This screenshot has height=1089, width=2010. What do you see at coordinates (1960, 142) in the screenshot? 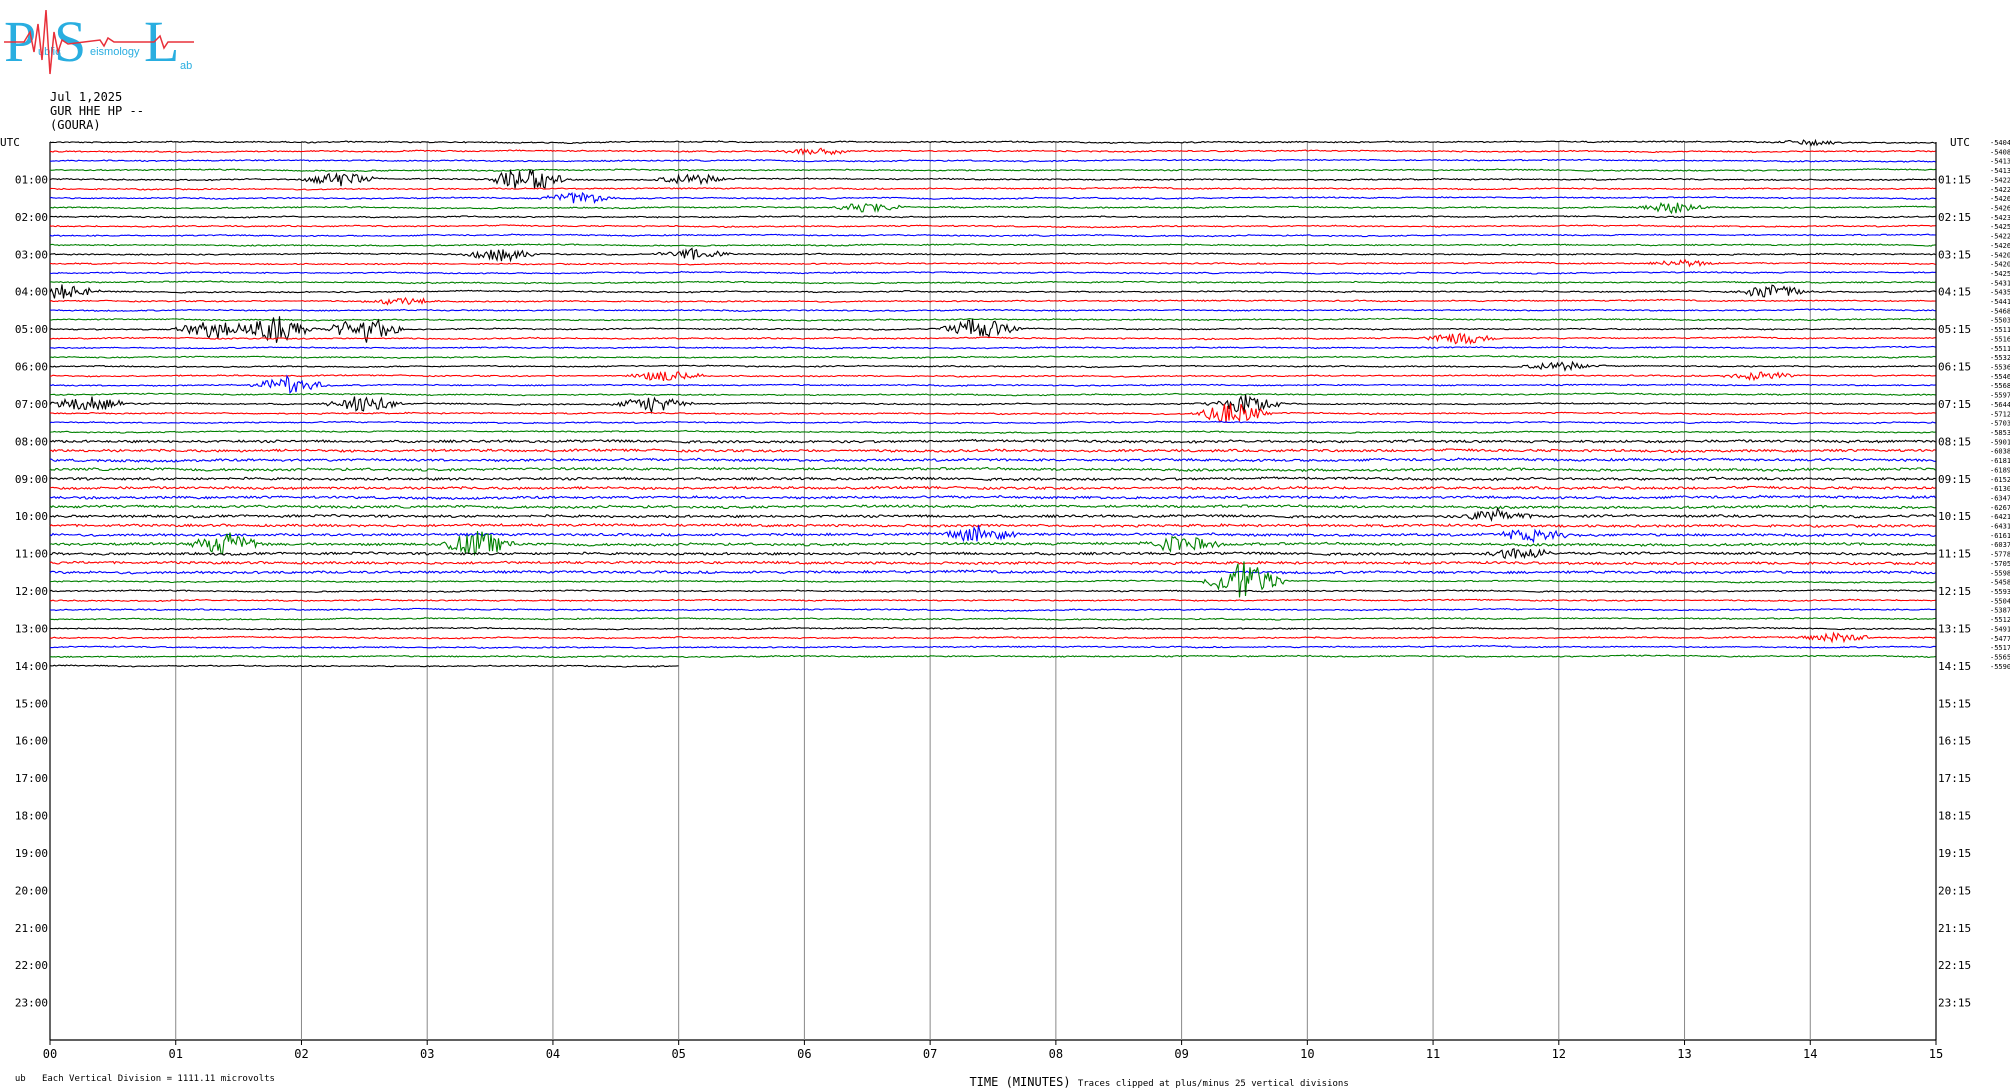
I see `right-axis-title: UTC` at bounding box center [1960, 142].